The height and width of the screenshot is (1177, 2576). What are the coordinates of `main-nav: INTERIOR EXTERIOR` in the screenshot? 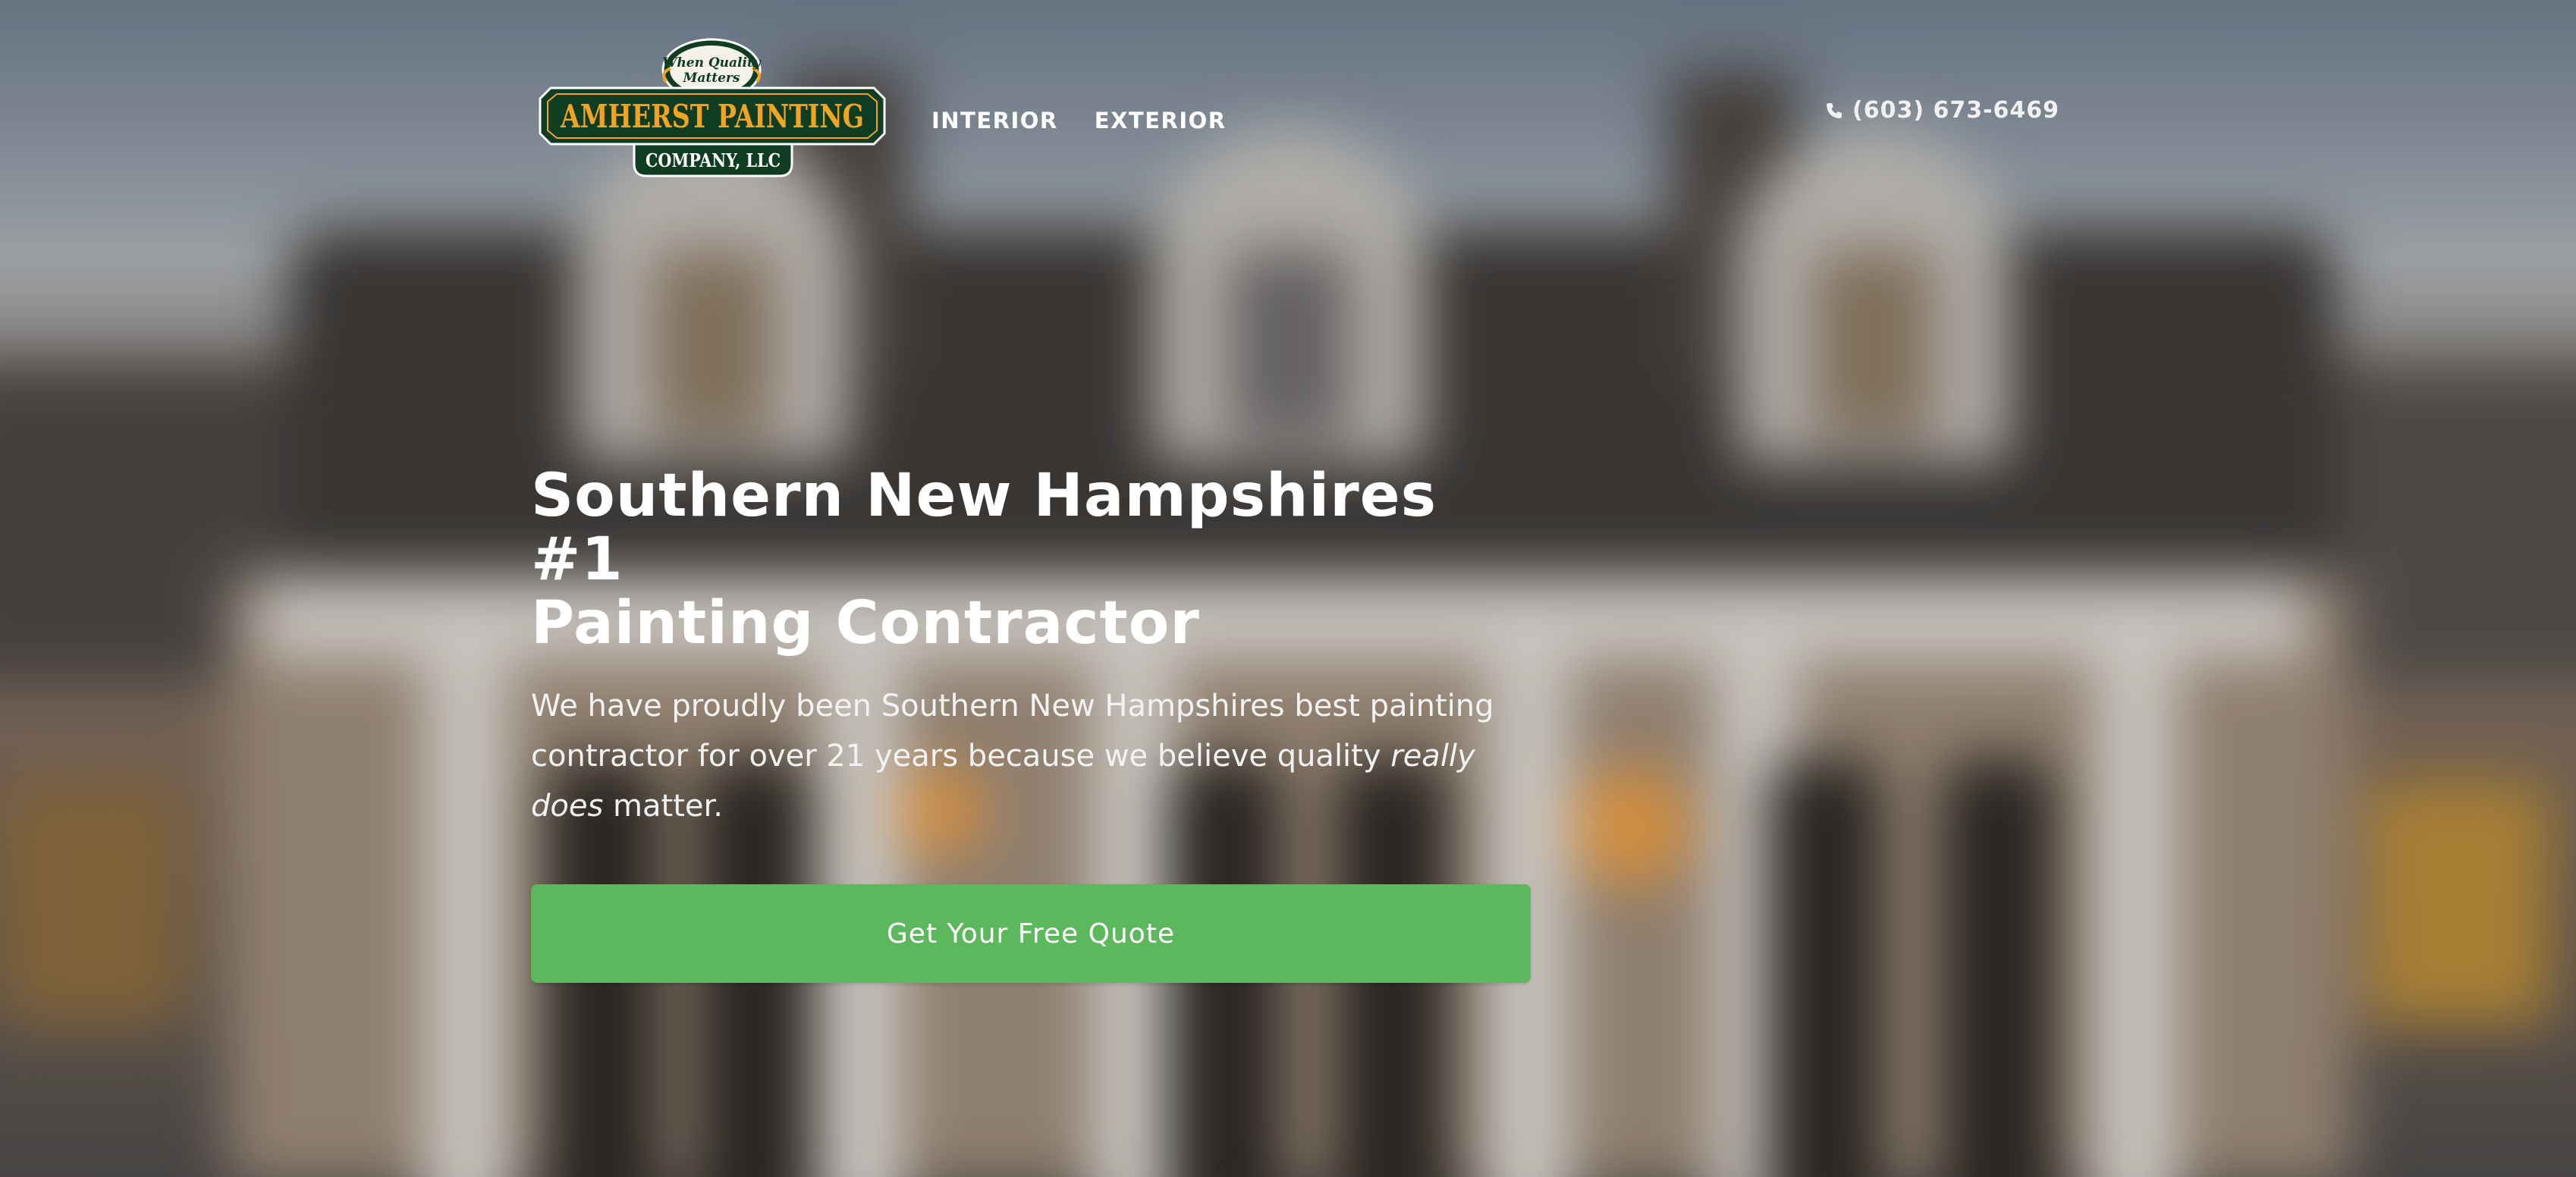 It's located at (1079, 120).